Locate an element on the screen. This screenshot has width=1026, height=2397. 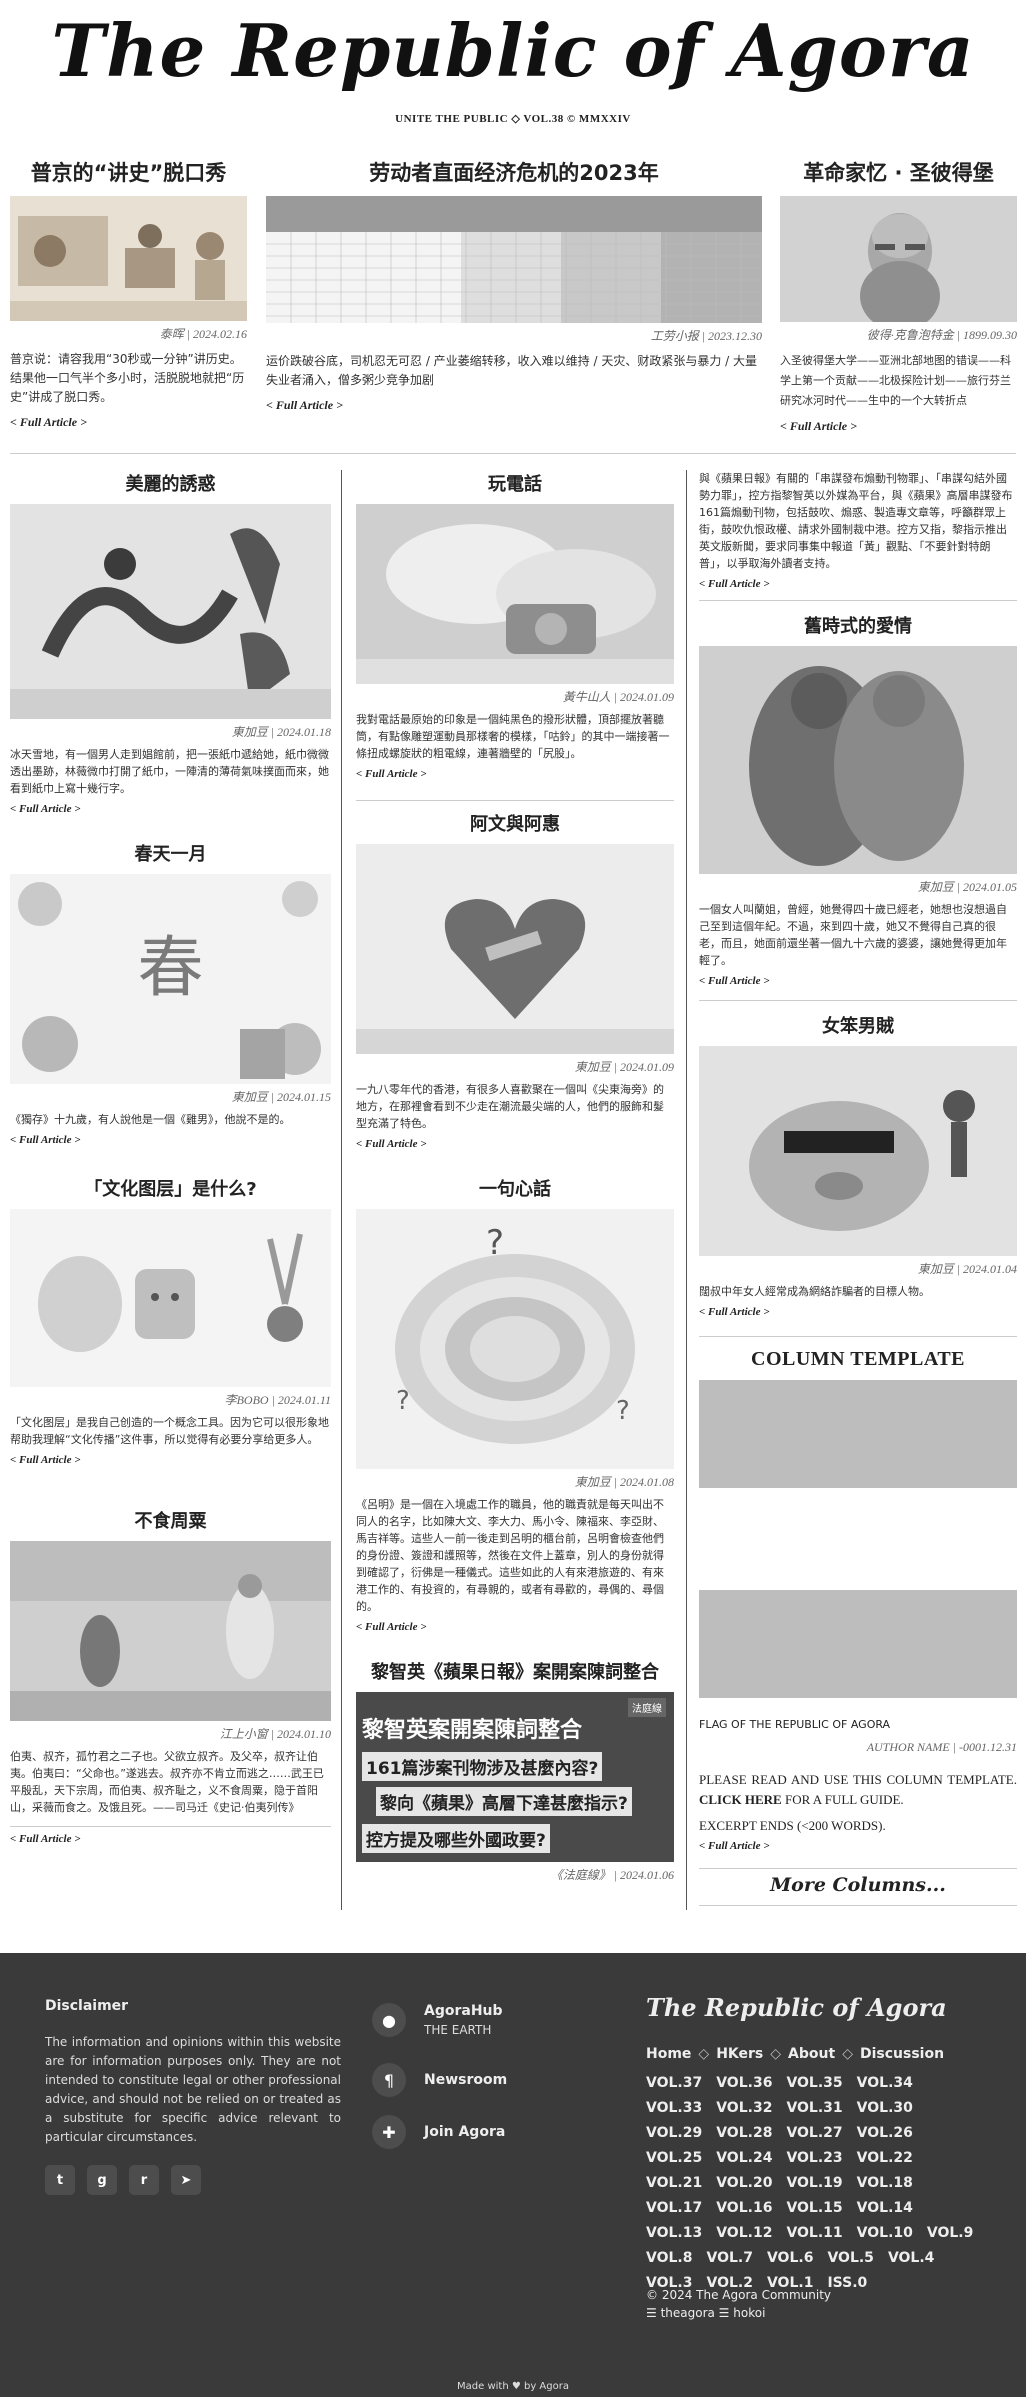
volume-link: VOL.15 is located at coordinates (814, 2208).